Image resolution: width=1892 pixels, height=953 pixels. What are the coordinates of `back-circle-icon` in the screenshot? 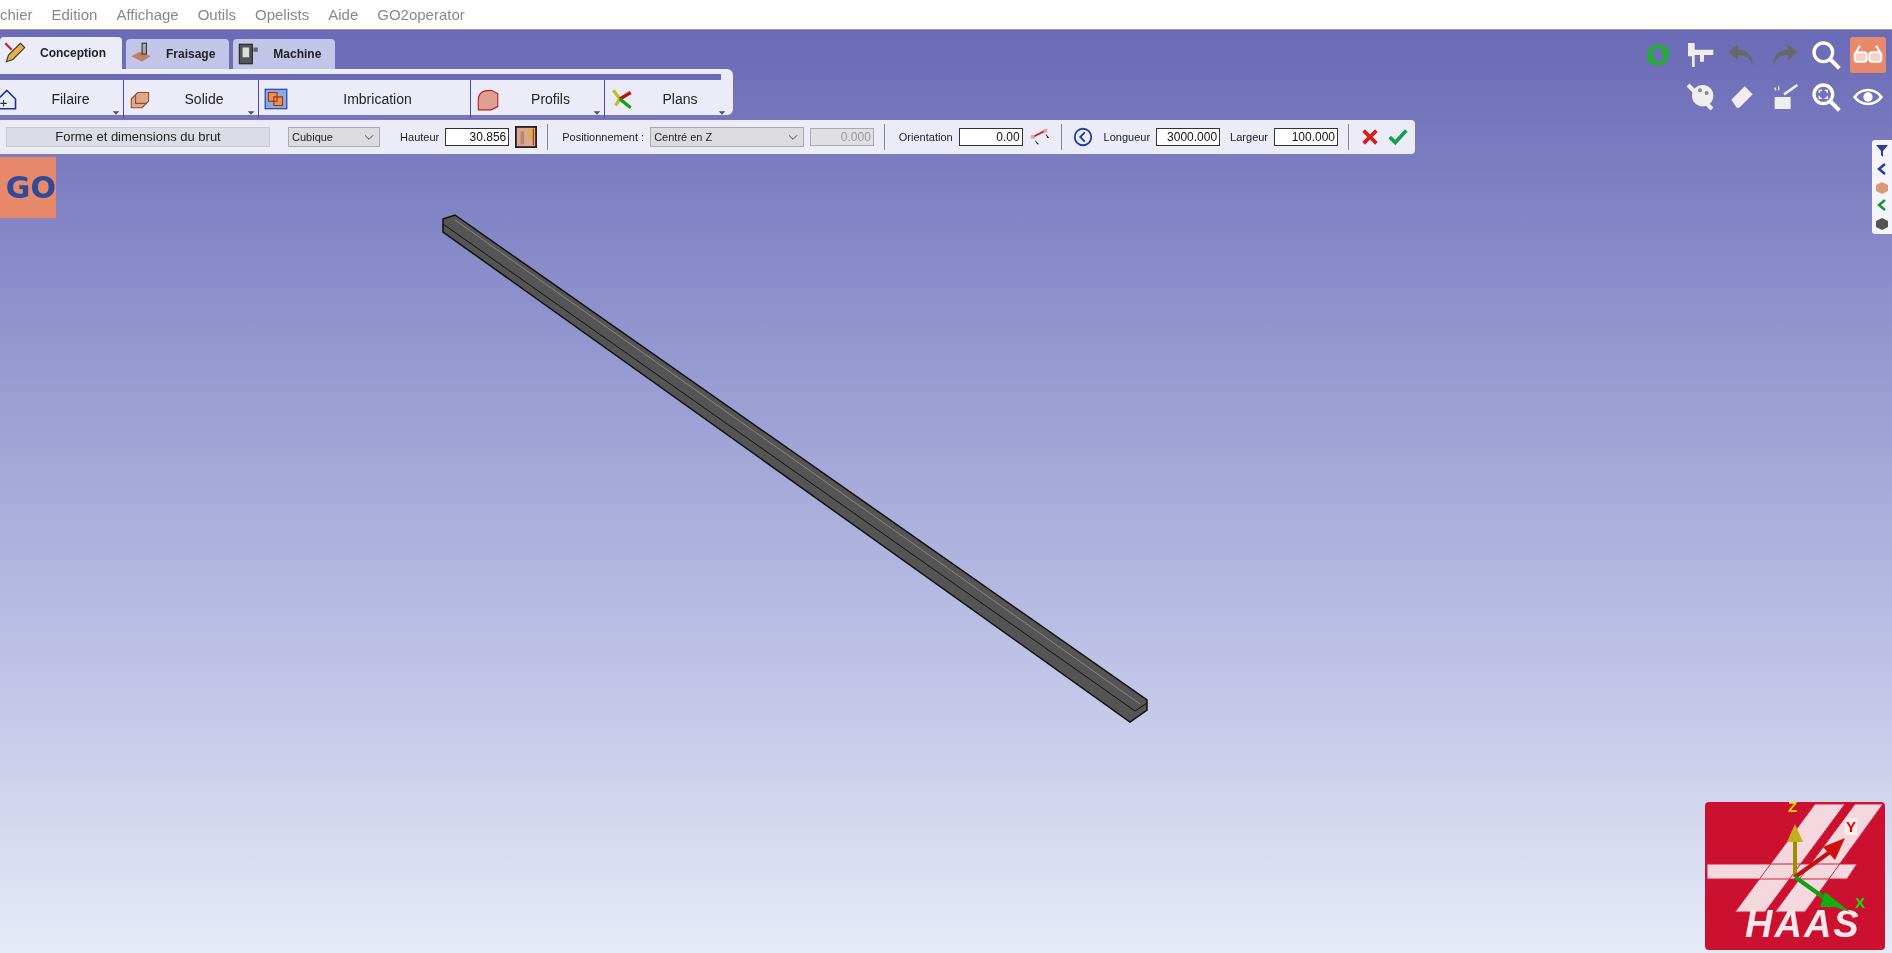 It's located at (1082, 137).